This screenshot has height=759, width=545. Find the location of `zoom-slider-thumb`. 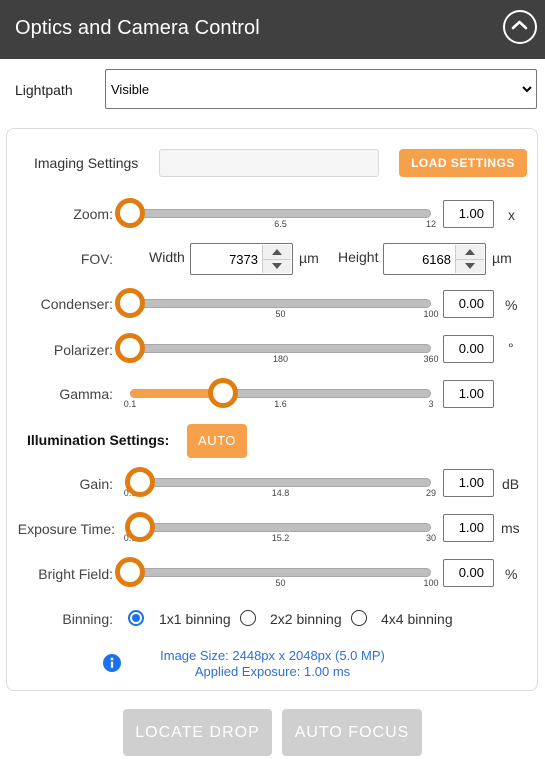

zoom-slider-thumb is located at coordinates (130, 213).